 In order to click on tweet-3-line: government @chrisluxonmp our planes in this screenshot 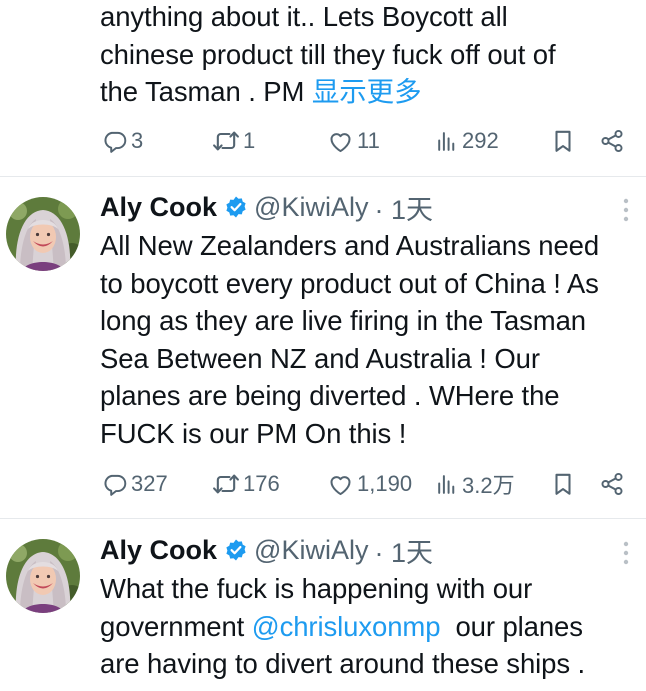, I will do `click(370, 627)`.